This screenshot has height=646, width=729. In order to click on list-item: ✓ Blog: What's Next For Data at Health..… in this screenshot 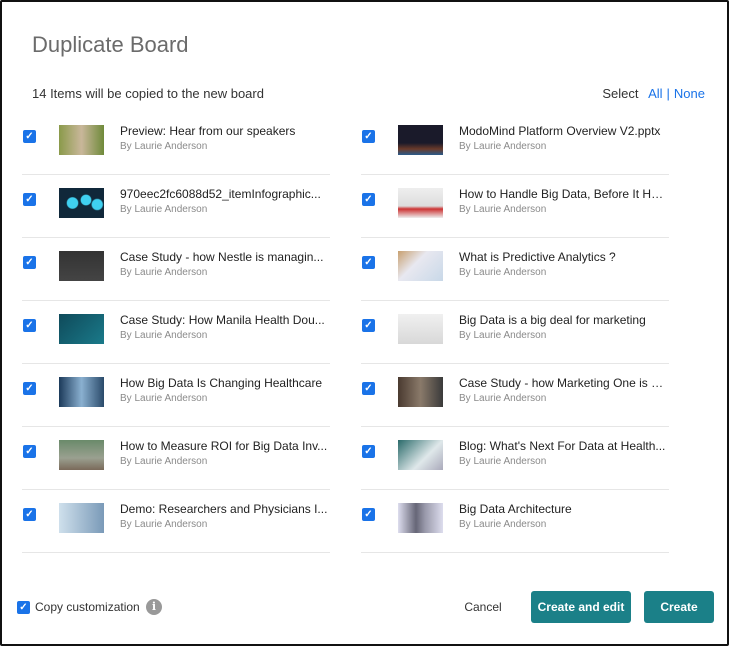, I will do `click(515, 458)`.